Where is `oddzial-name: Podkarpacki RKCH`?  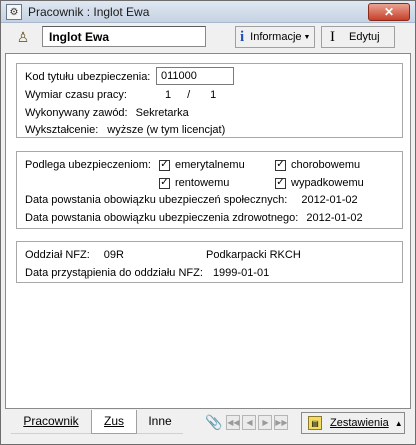
oddzial-name: Podkarpacki RKCH is located at coordinates (253, 255).